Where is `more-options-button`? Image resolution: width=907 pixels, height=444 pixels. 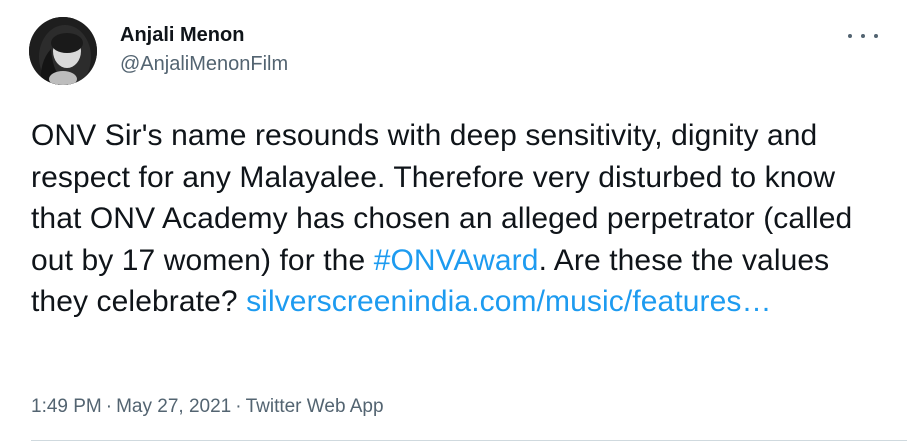 more-options-button is located at coordinates (863, 36).